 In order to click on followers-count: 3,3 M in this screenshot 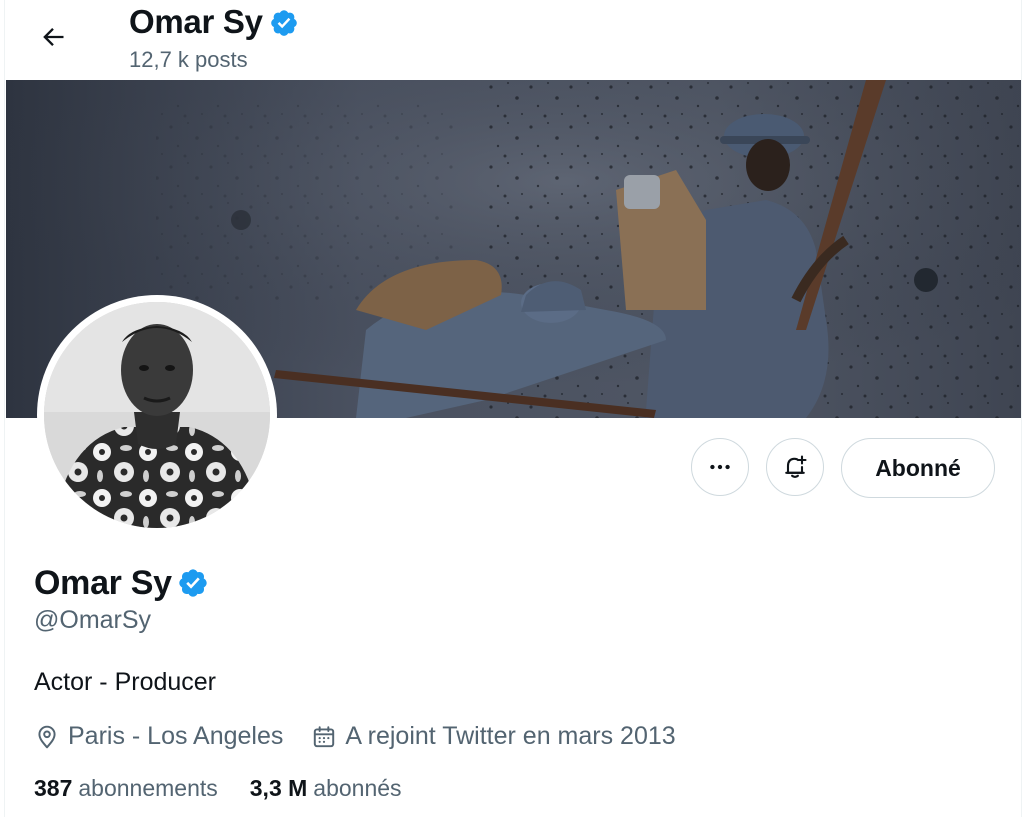, I will do `click(278, 788)`.